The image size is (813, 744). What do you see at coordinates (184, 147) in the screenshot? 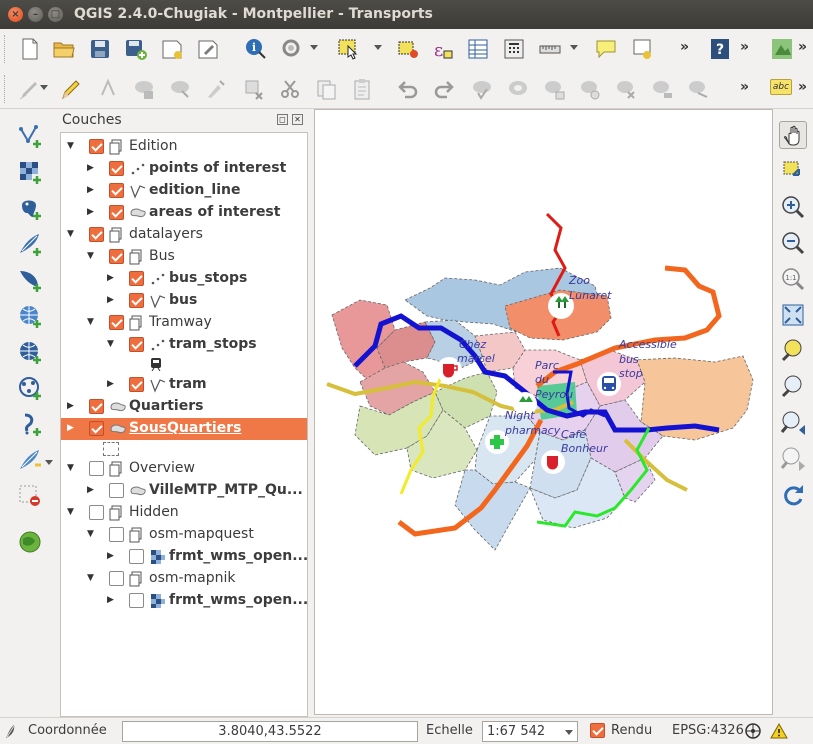
I see `layer-row: ▼ Edition` at bounding box center [184, 147].